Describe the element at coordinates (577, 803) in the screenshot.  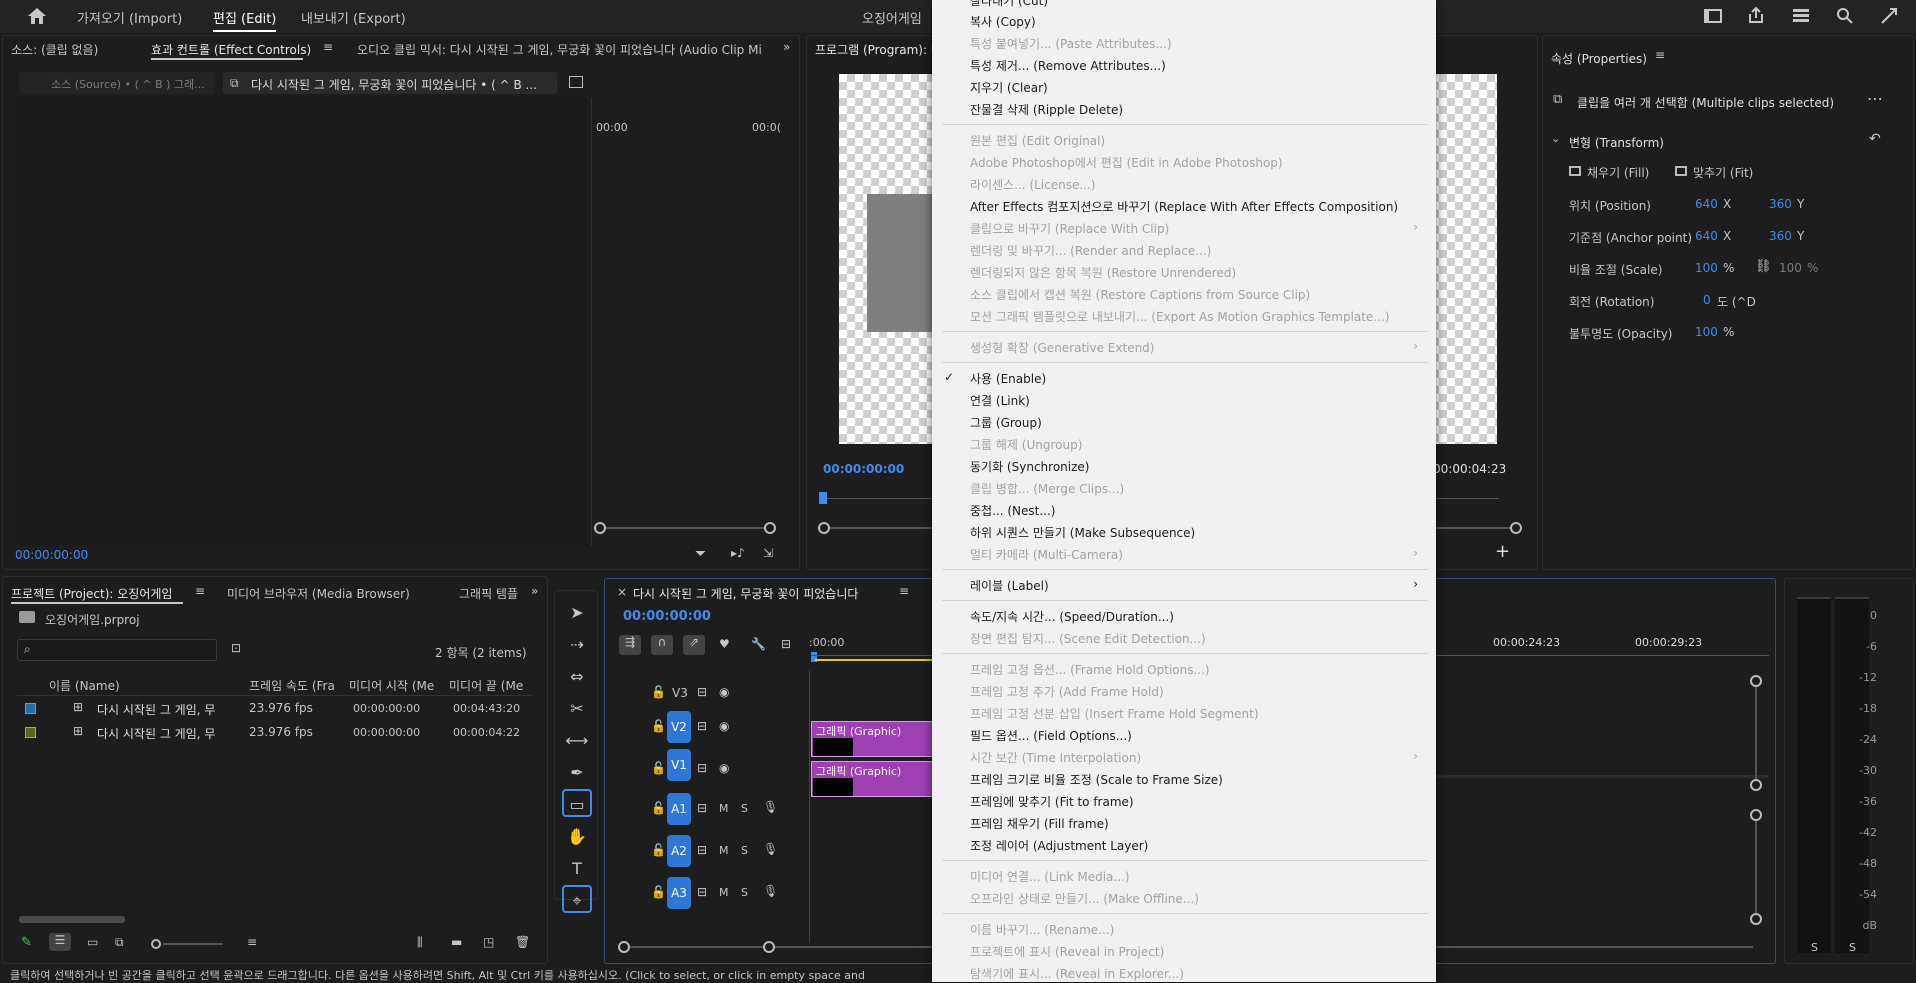
I see `rectangle-tool-icon: ▭` at that location.